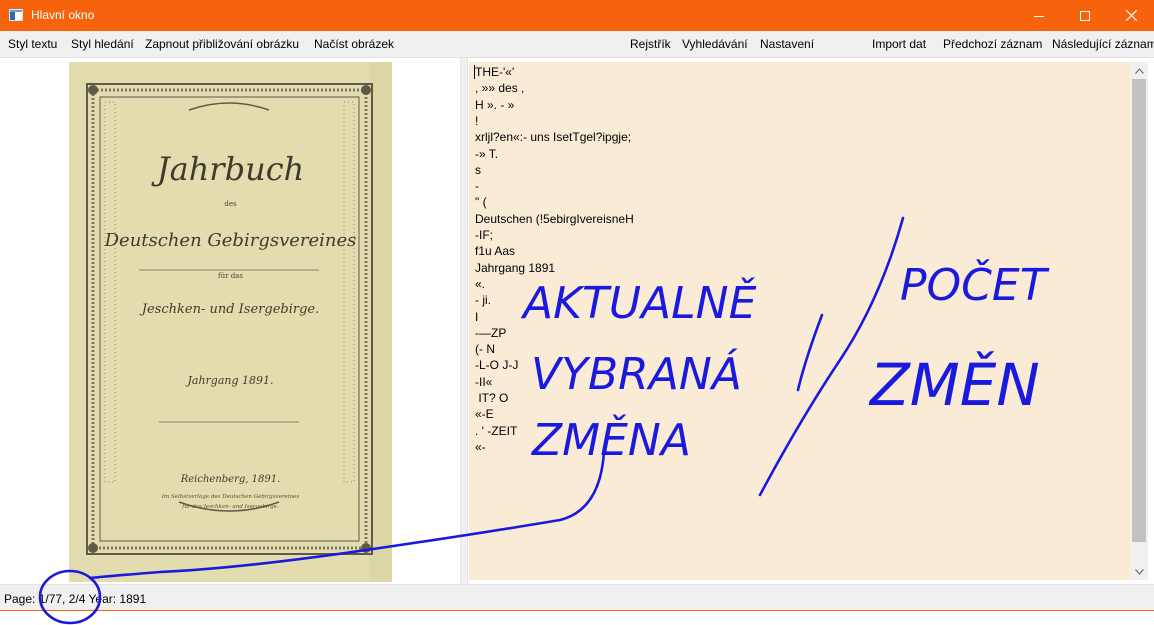  Describe the element at coordinates (102, 44) in the screenshot. I see `menu-search-style: Styl hledání` at that location.